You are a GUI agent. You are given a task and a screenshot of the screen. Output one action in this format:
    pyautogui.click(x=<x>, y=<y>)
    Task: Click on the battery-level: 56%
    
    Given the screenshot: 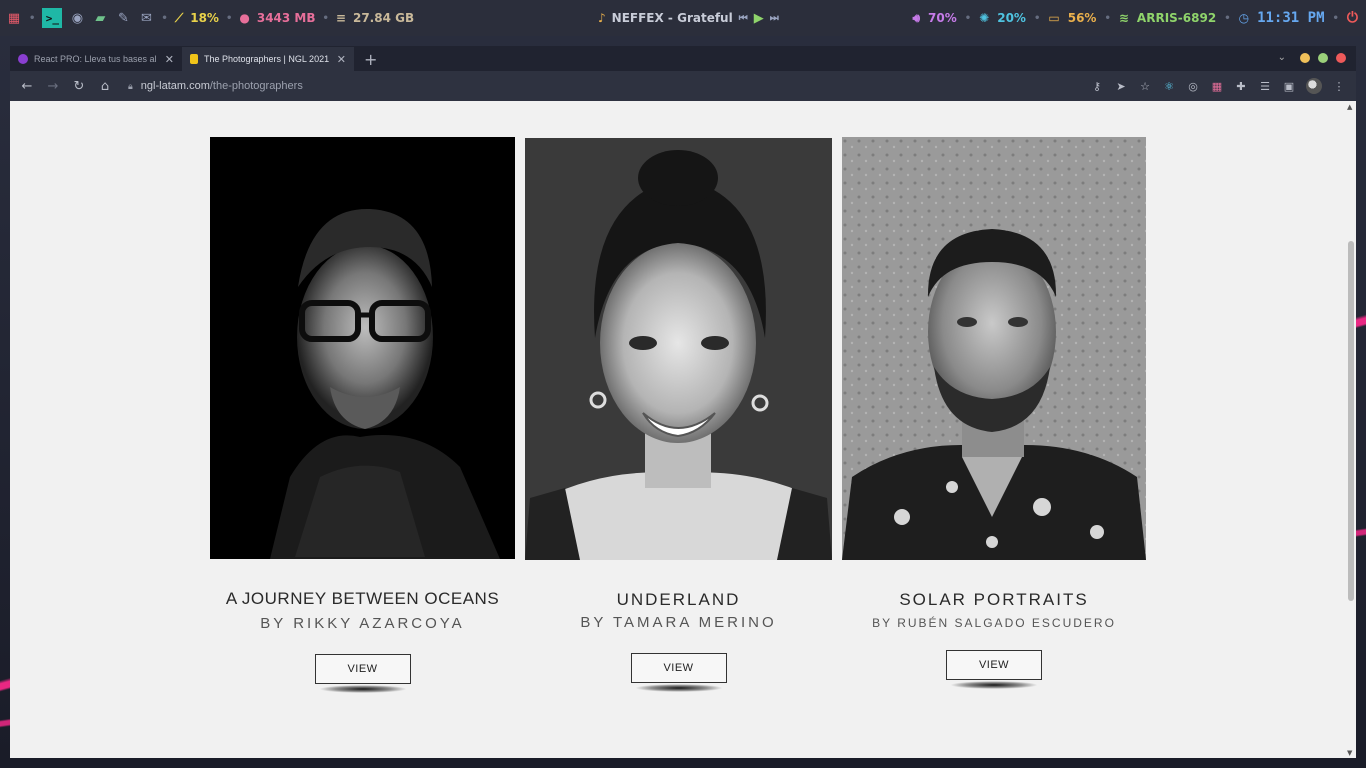 What is the action you would take?
    pyautogui.click(x=1082, y=18)
    